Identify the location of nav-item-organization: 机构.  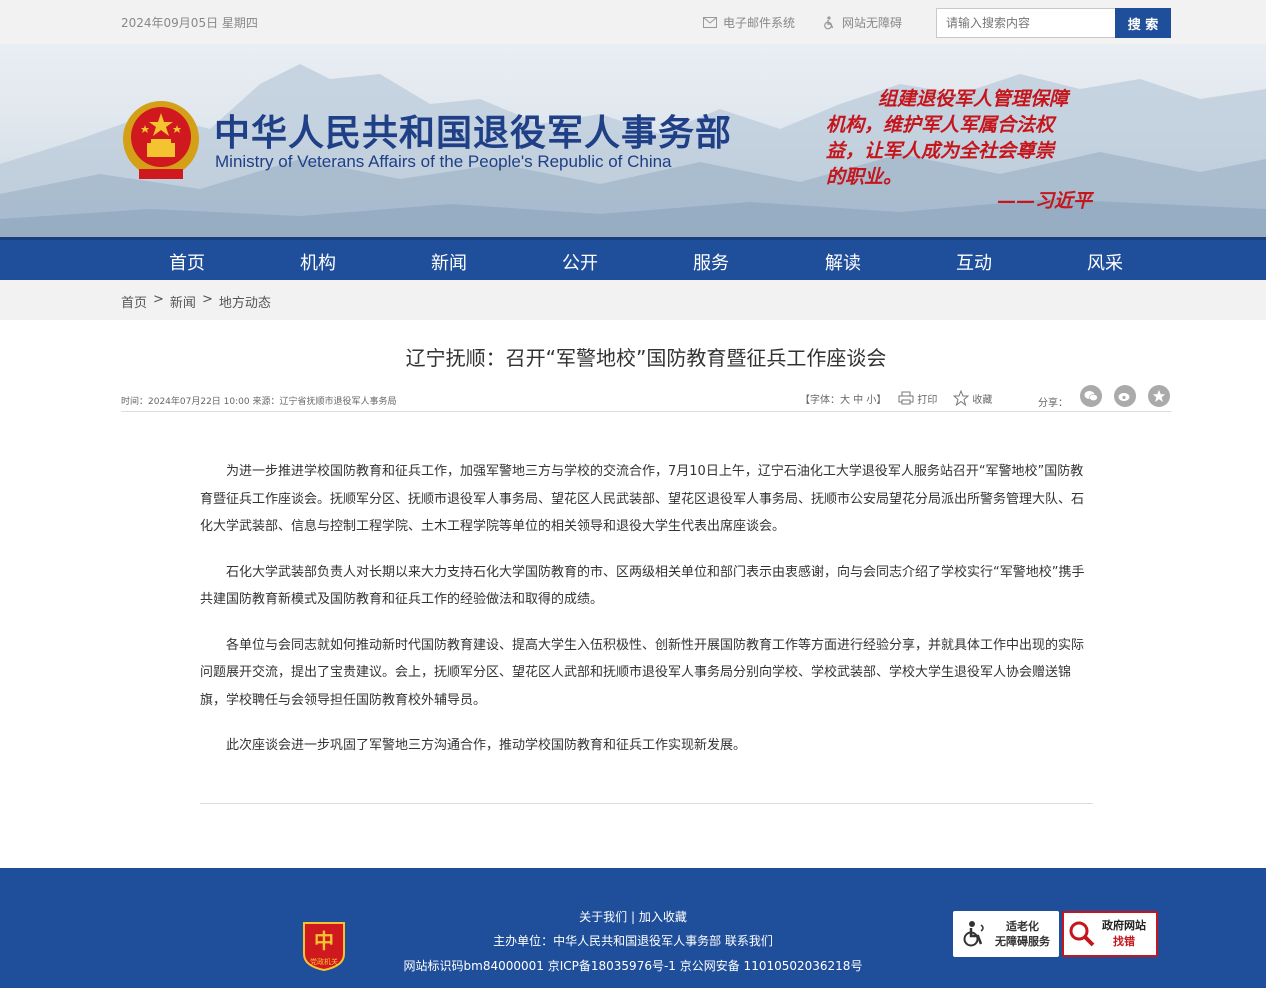
(318, 262).